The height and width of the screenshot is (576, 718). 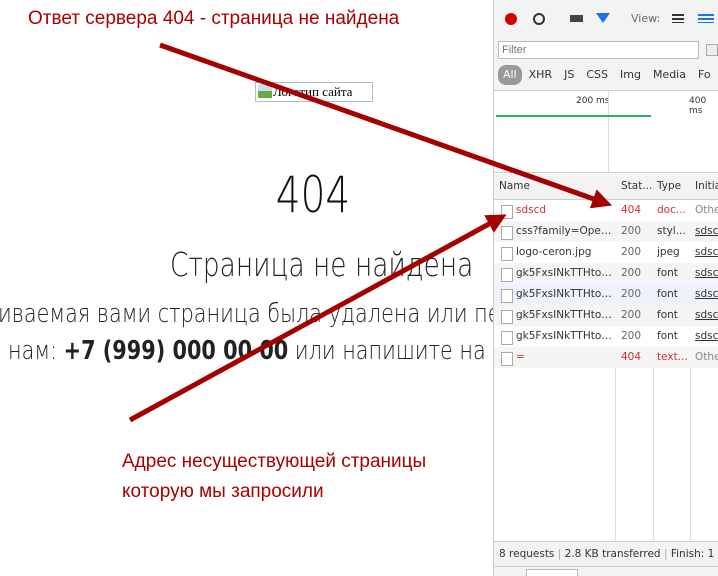 I want to click on annotation-top: Ответ сервера 404 - страница не найдена, so click(x=214, y=18).